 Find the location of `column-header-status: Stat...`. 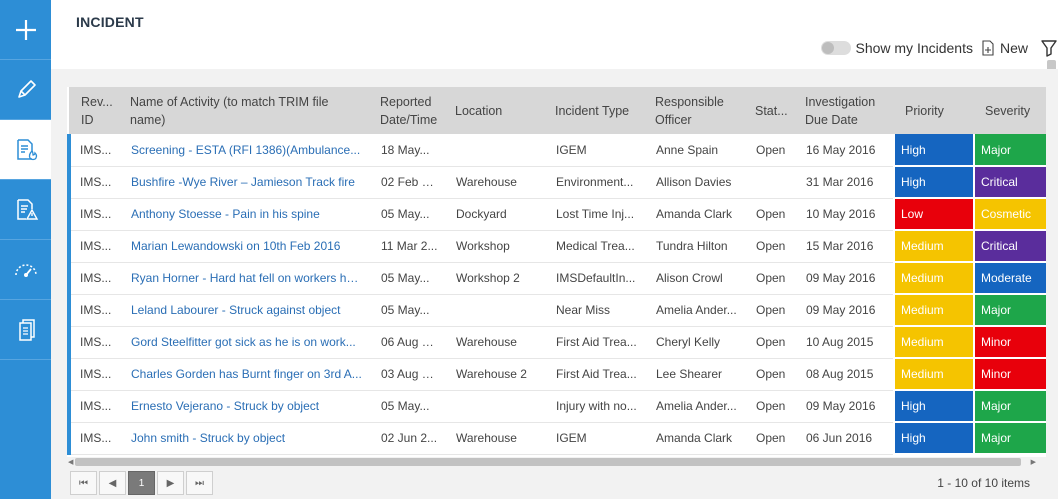

column-header-status: Stat... is located at coordinates (769, 110).